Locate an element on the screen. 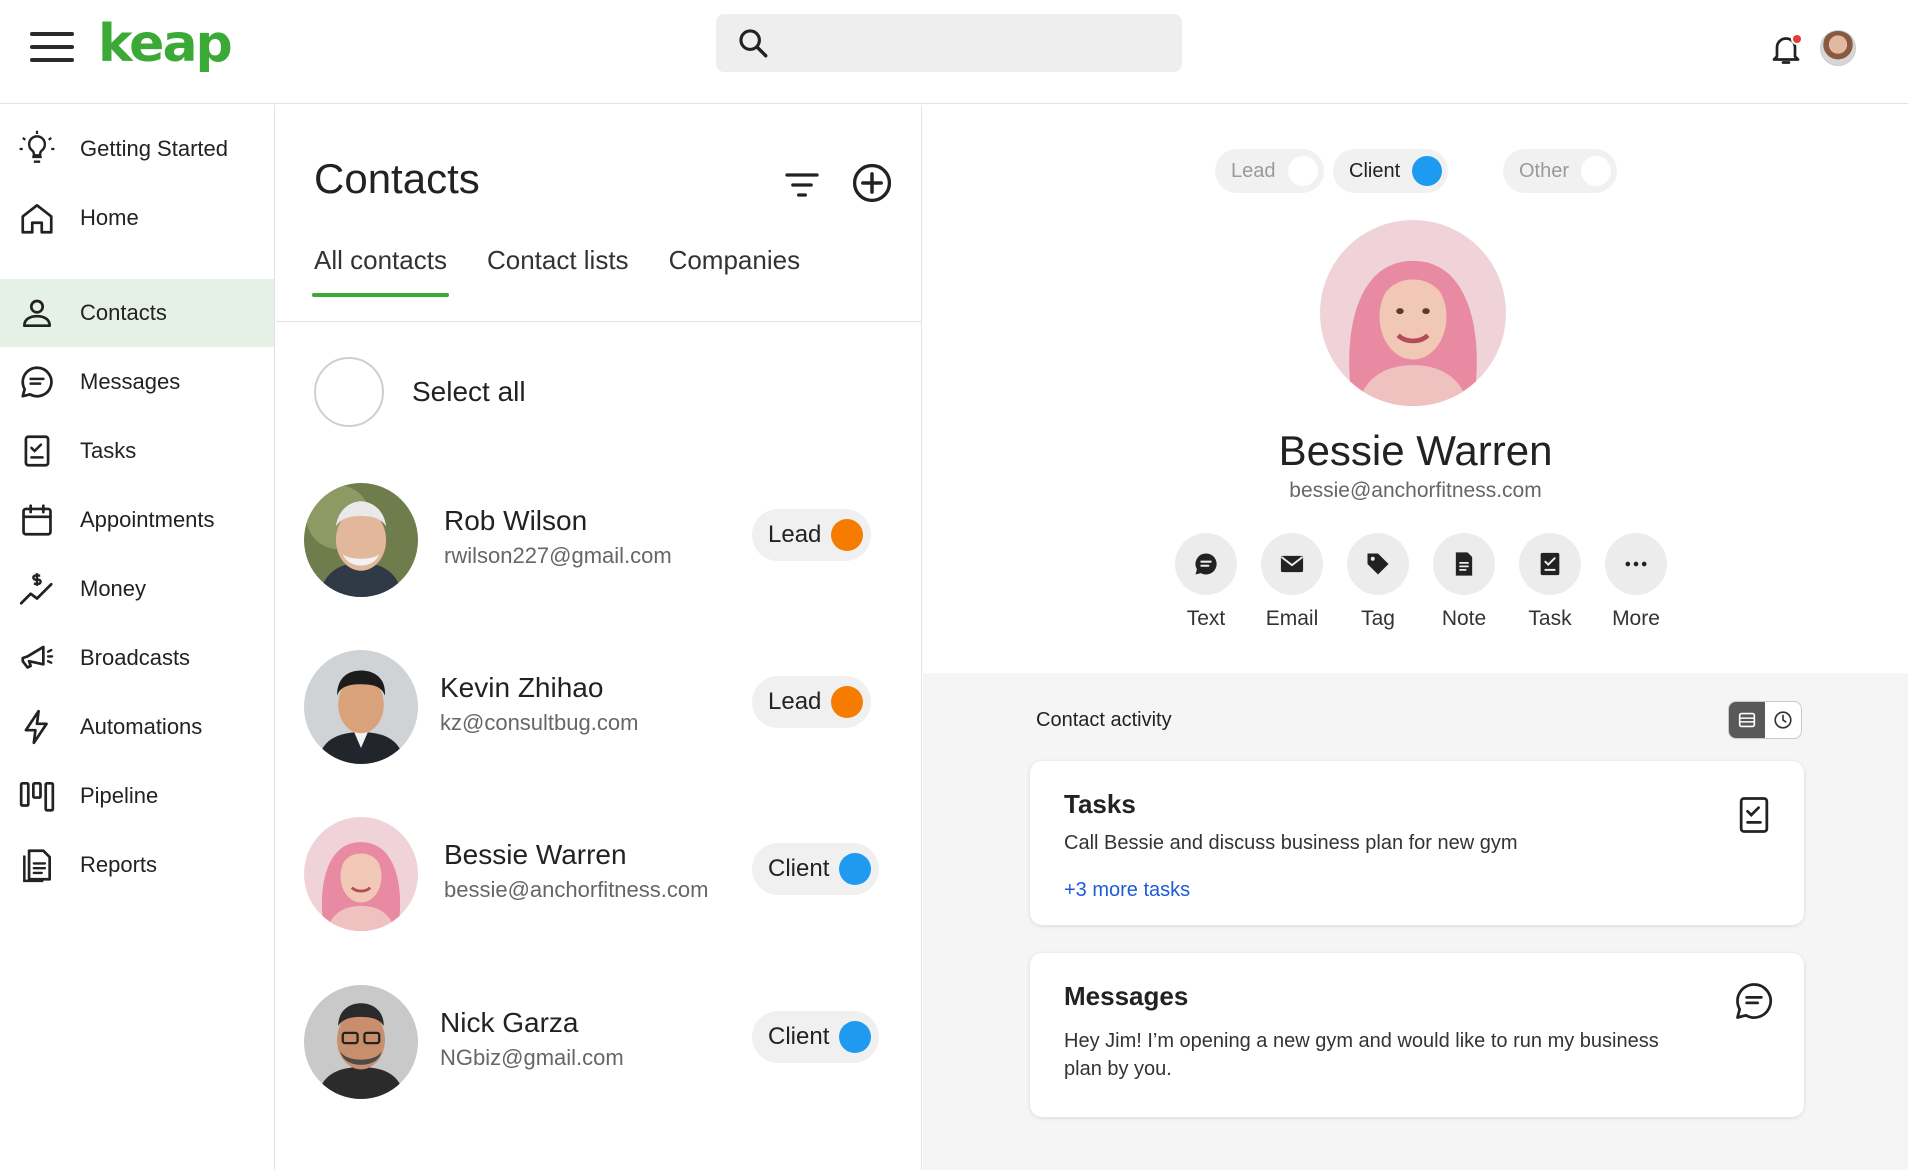 The height and width of the screenshot is (1170, 1908). status-toggle-client: Client is located at coordinates (1391, 171).